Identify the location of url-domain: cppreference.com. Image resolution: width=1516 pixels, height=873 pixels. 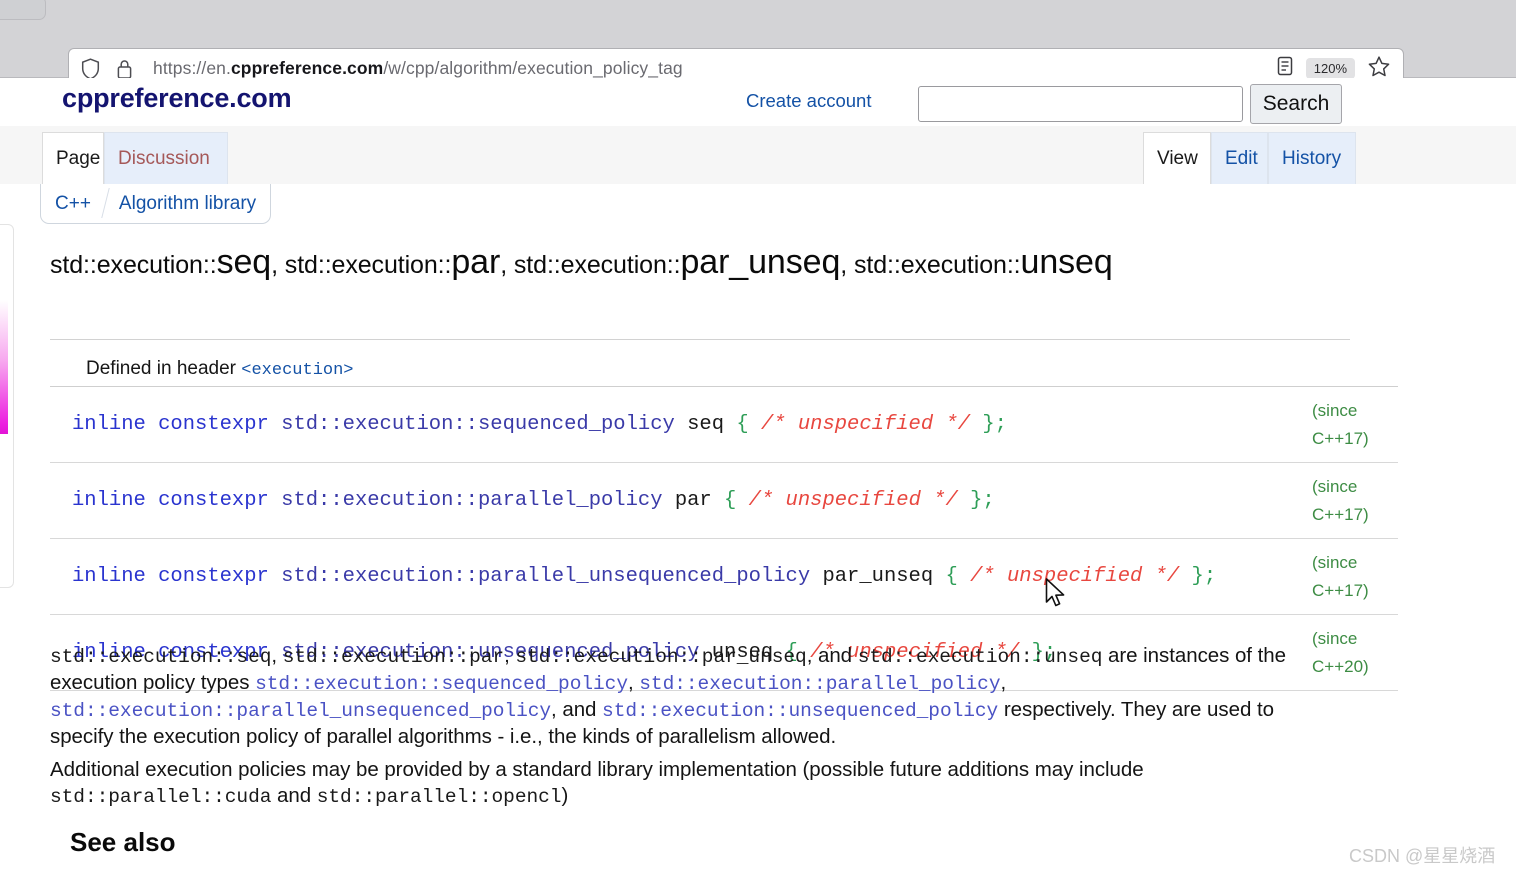
(307, 68).